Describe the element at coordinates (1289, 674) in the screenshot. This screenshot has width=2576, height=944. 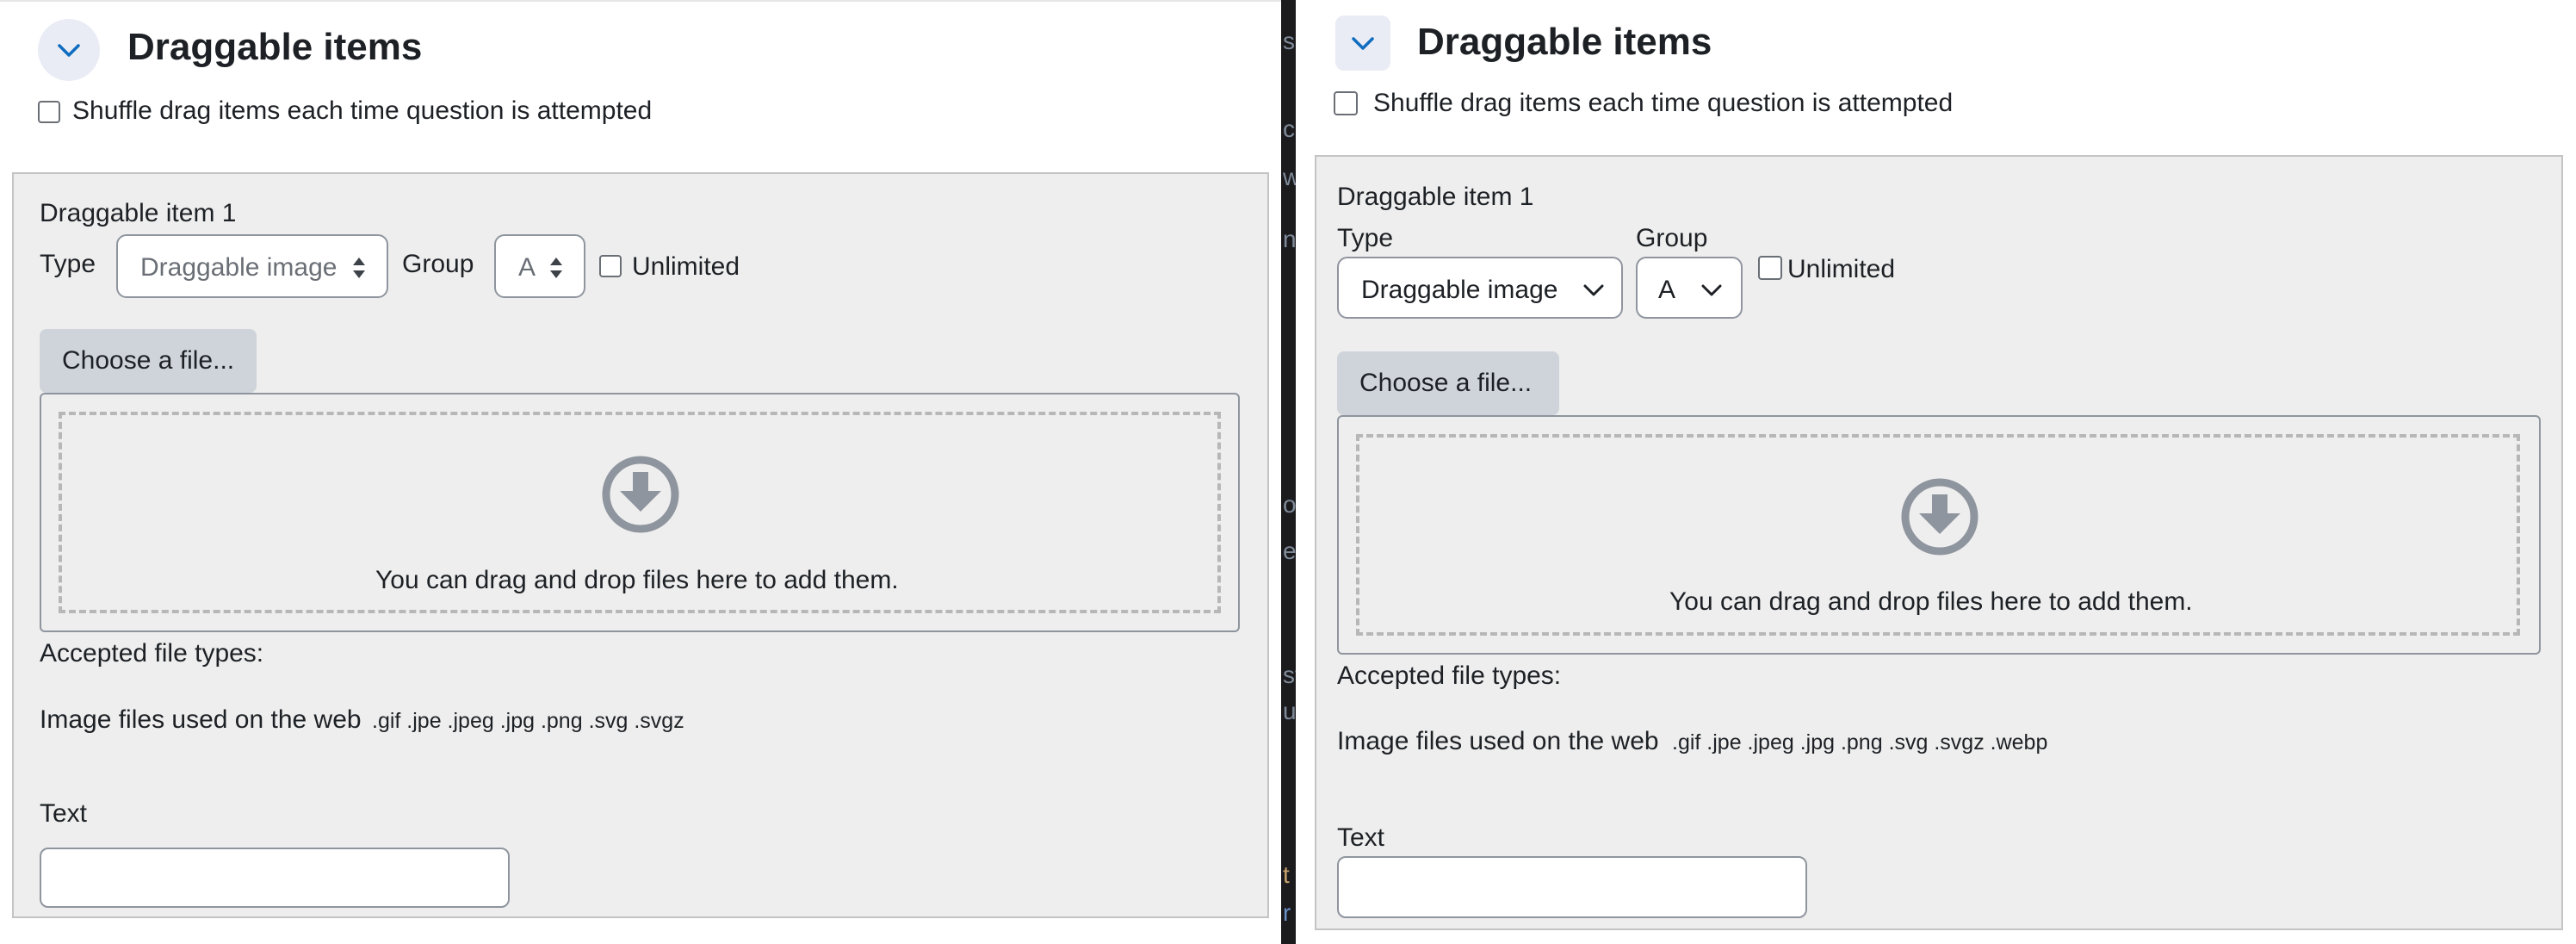
I see `editor-char: st` at that location.